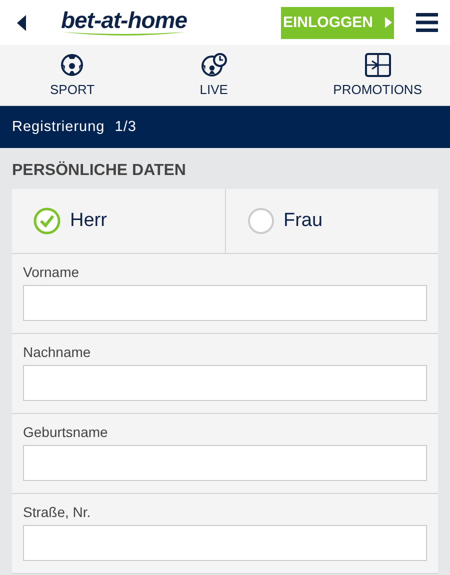  Describe the element at coordinates (388, 22) in the screenshot. I see `caret-icon` at that location.